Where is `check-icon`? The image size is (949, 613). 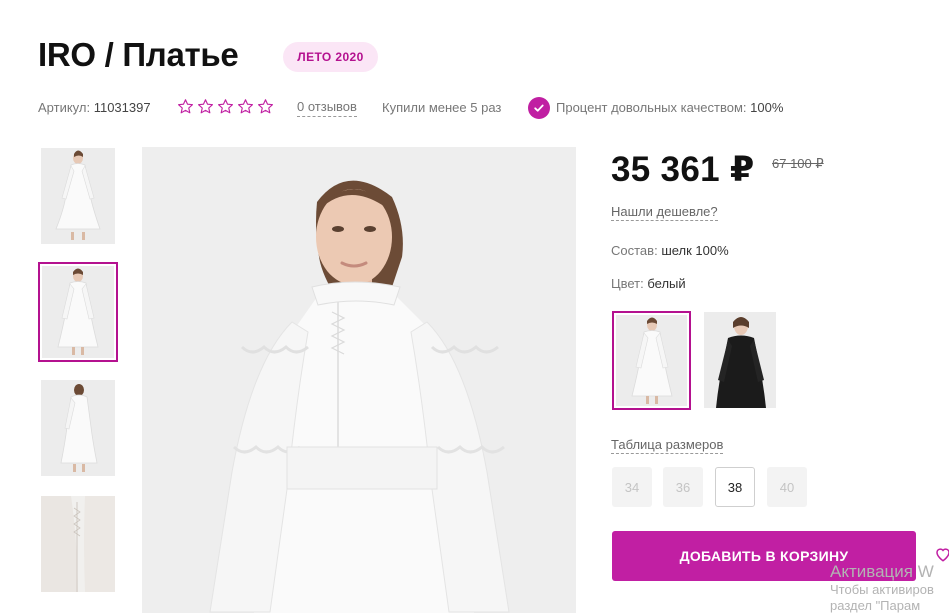
check-icon is located at coordinates (539, 108).